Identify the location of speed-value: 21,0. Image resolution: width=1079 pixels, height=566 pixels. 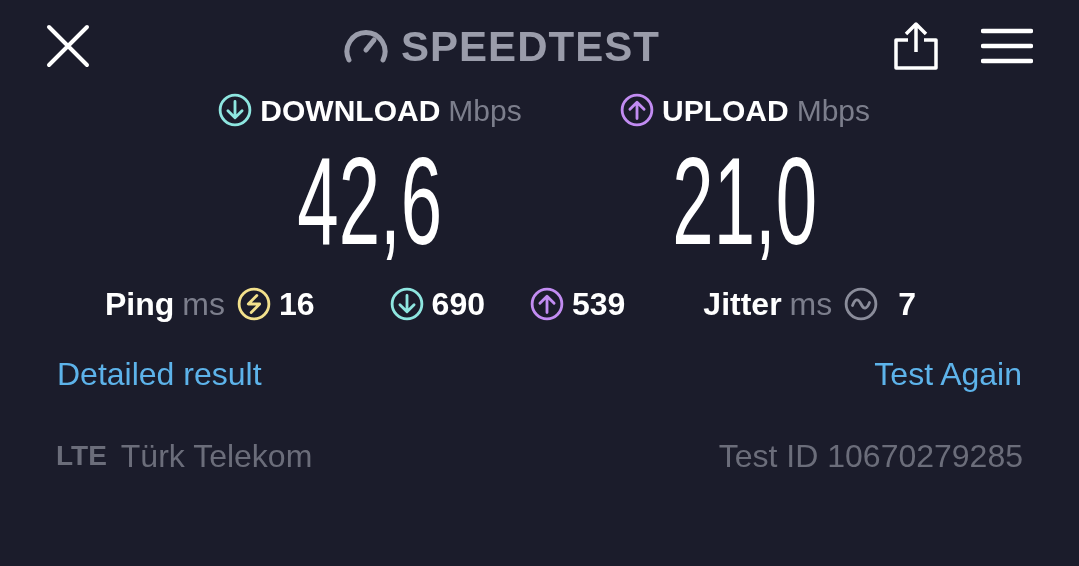
(745, 201).